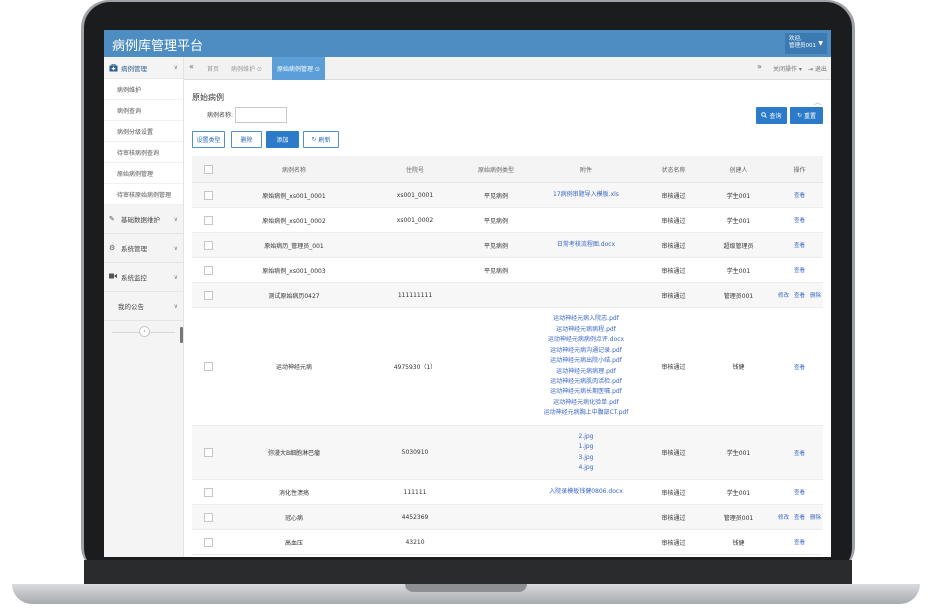  Describe the element at coordinates (673, 169) in the screenshot. I see `column-header: 状态名称` at that location.